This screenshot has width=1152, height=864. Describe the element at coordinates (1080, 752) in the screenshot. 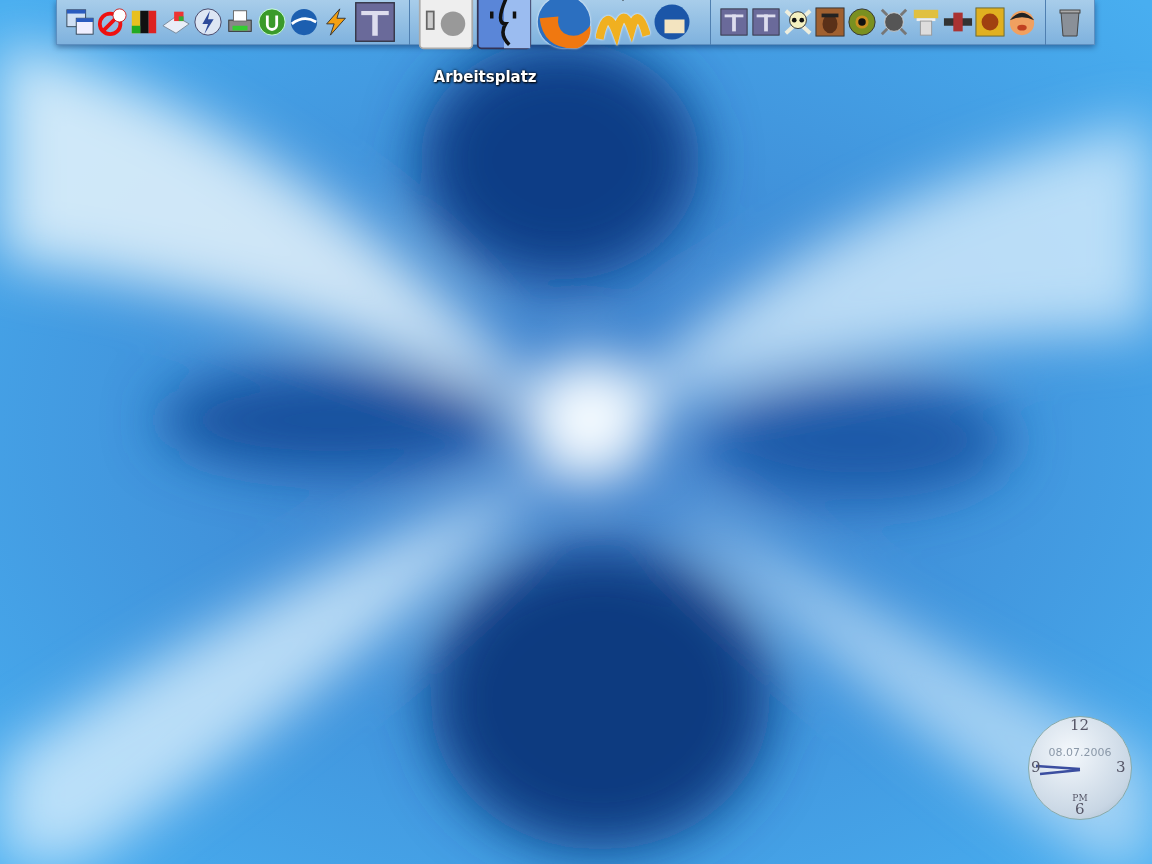

I see `clock-date: 08.07.2006` at that location.